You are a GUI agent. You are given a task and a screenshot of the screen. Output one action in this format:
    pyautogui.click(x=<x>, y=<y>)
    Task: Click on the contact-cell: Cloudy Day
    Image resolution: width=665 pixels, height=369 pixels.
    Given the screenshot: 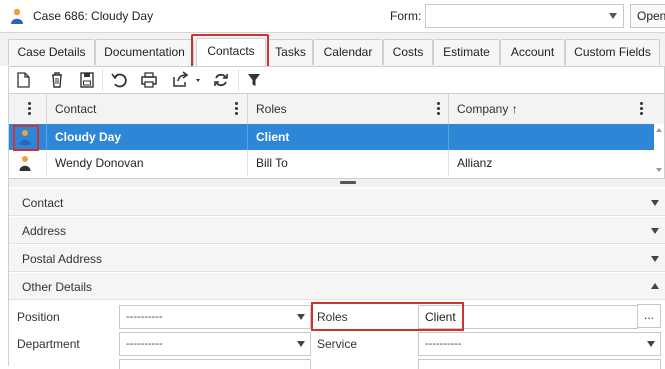 What is the action you would take?
    pyautogui.click(x=147, y=137)
    